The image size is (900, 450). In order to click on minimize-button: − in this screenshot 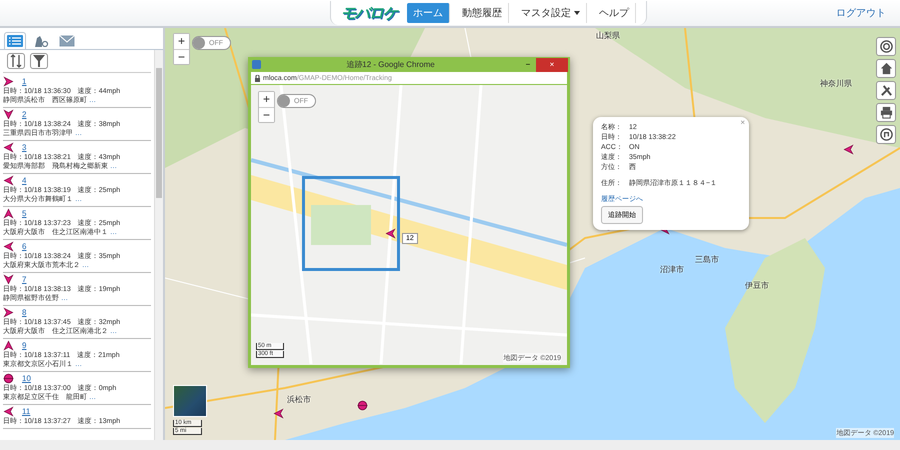, I will do `click(528, 65)`.